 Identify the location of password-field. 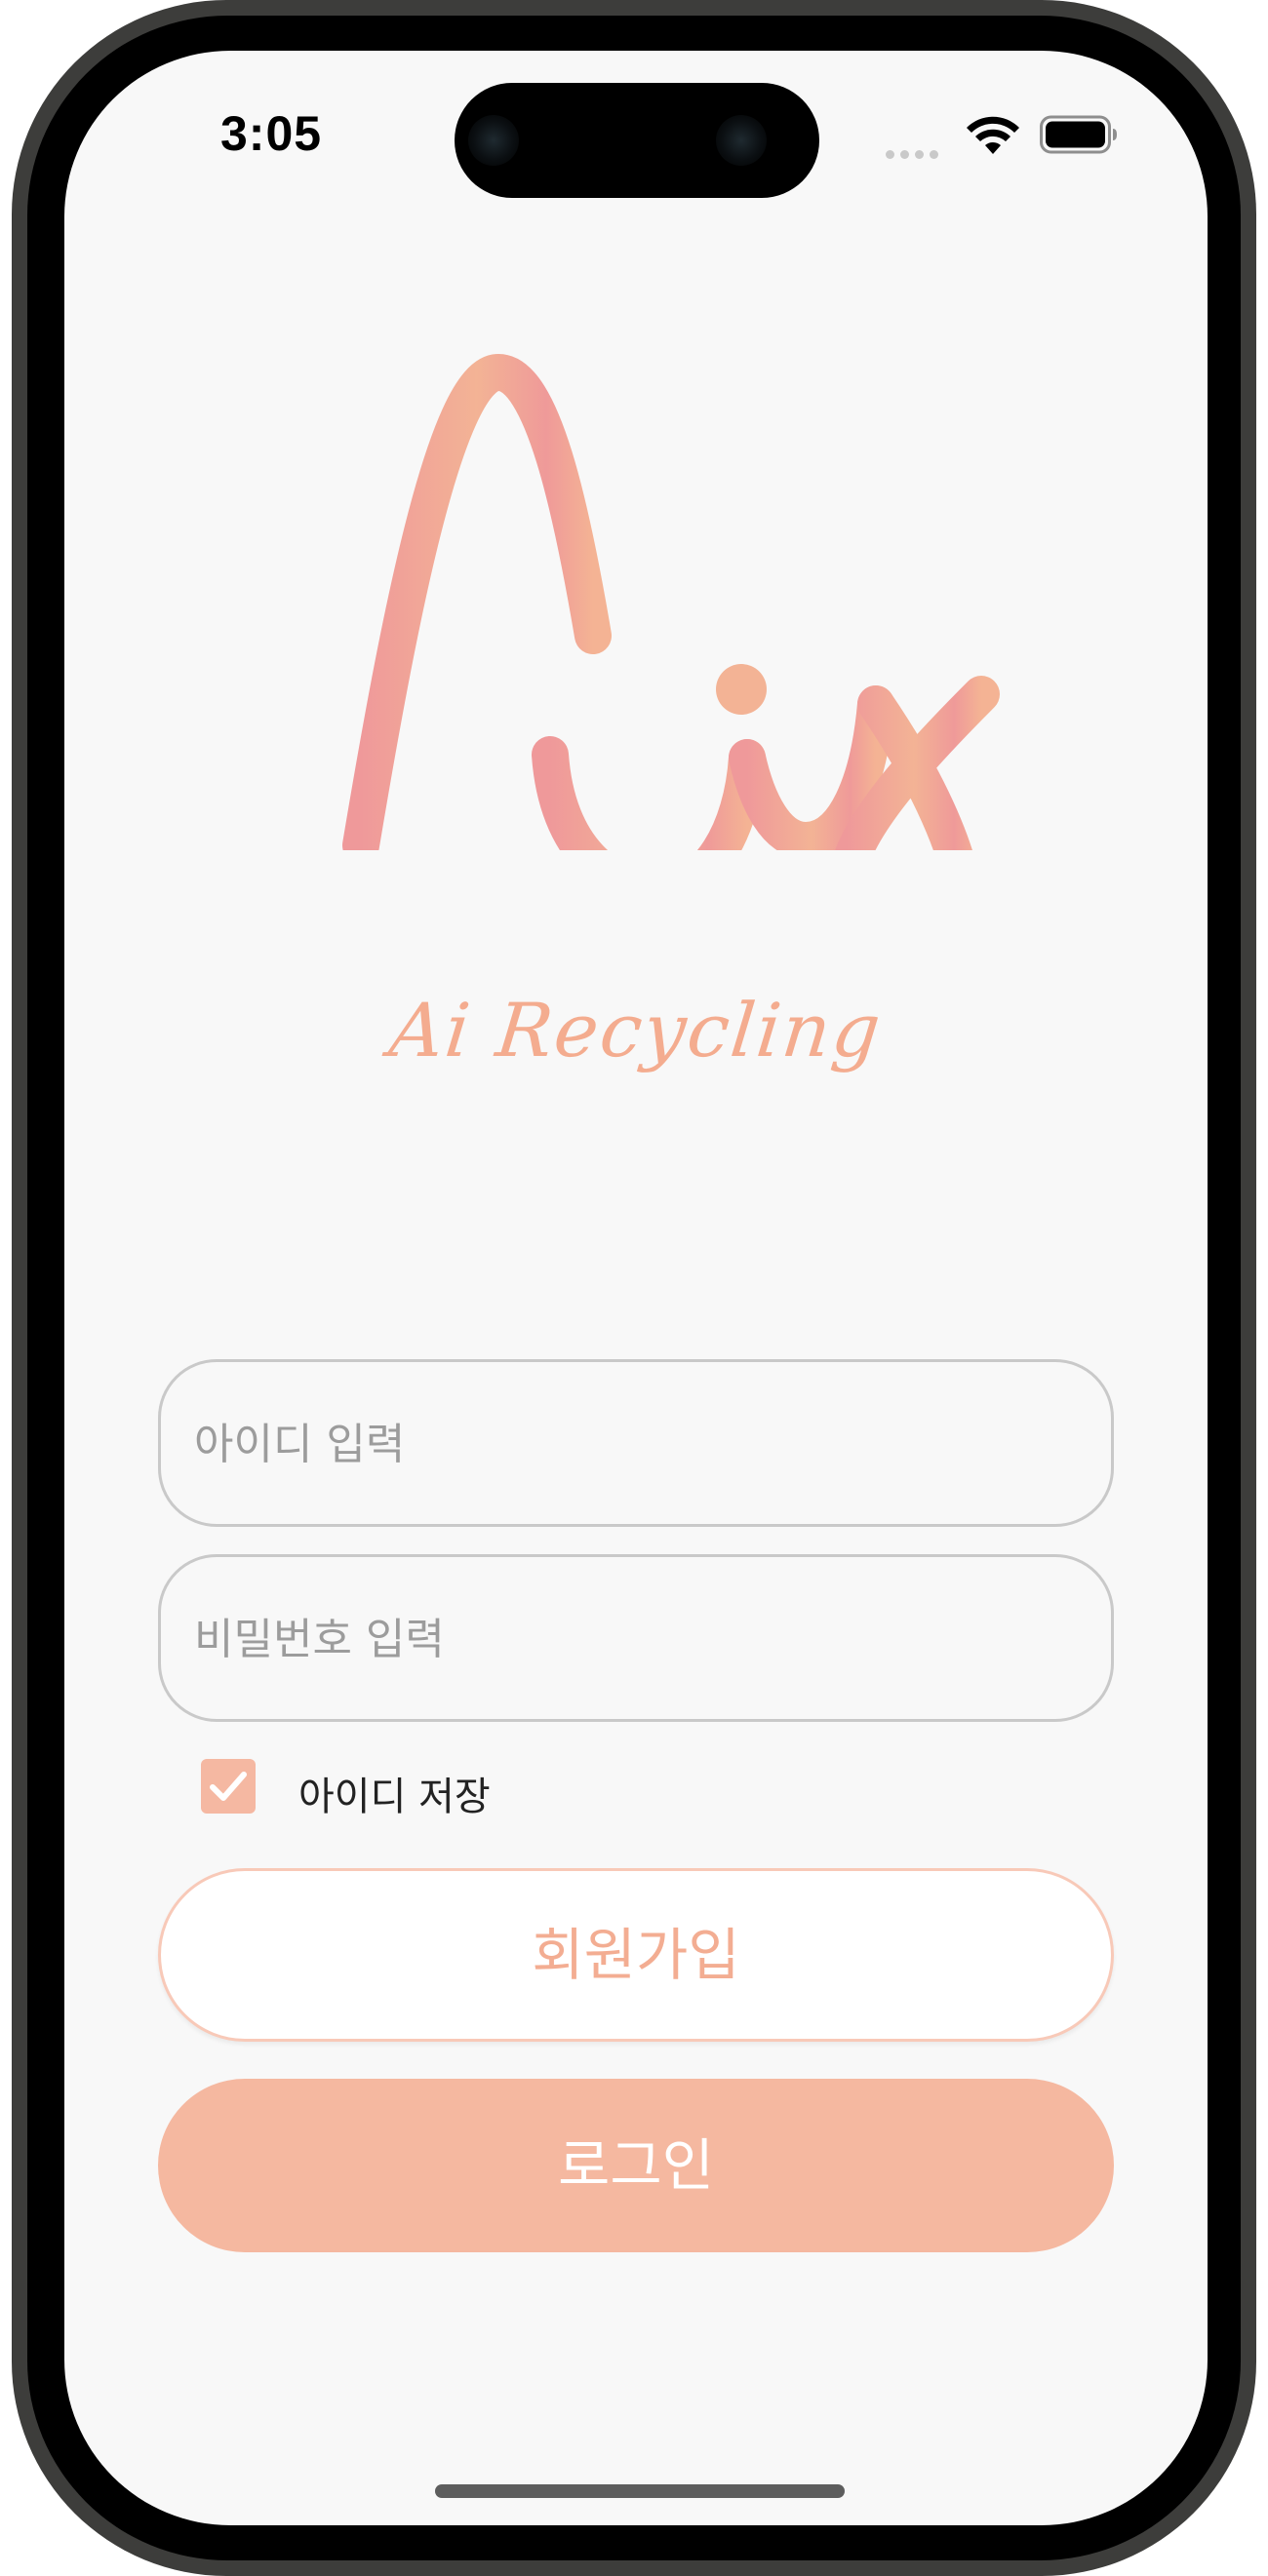
(636, 1638).